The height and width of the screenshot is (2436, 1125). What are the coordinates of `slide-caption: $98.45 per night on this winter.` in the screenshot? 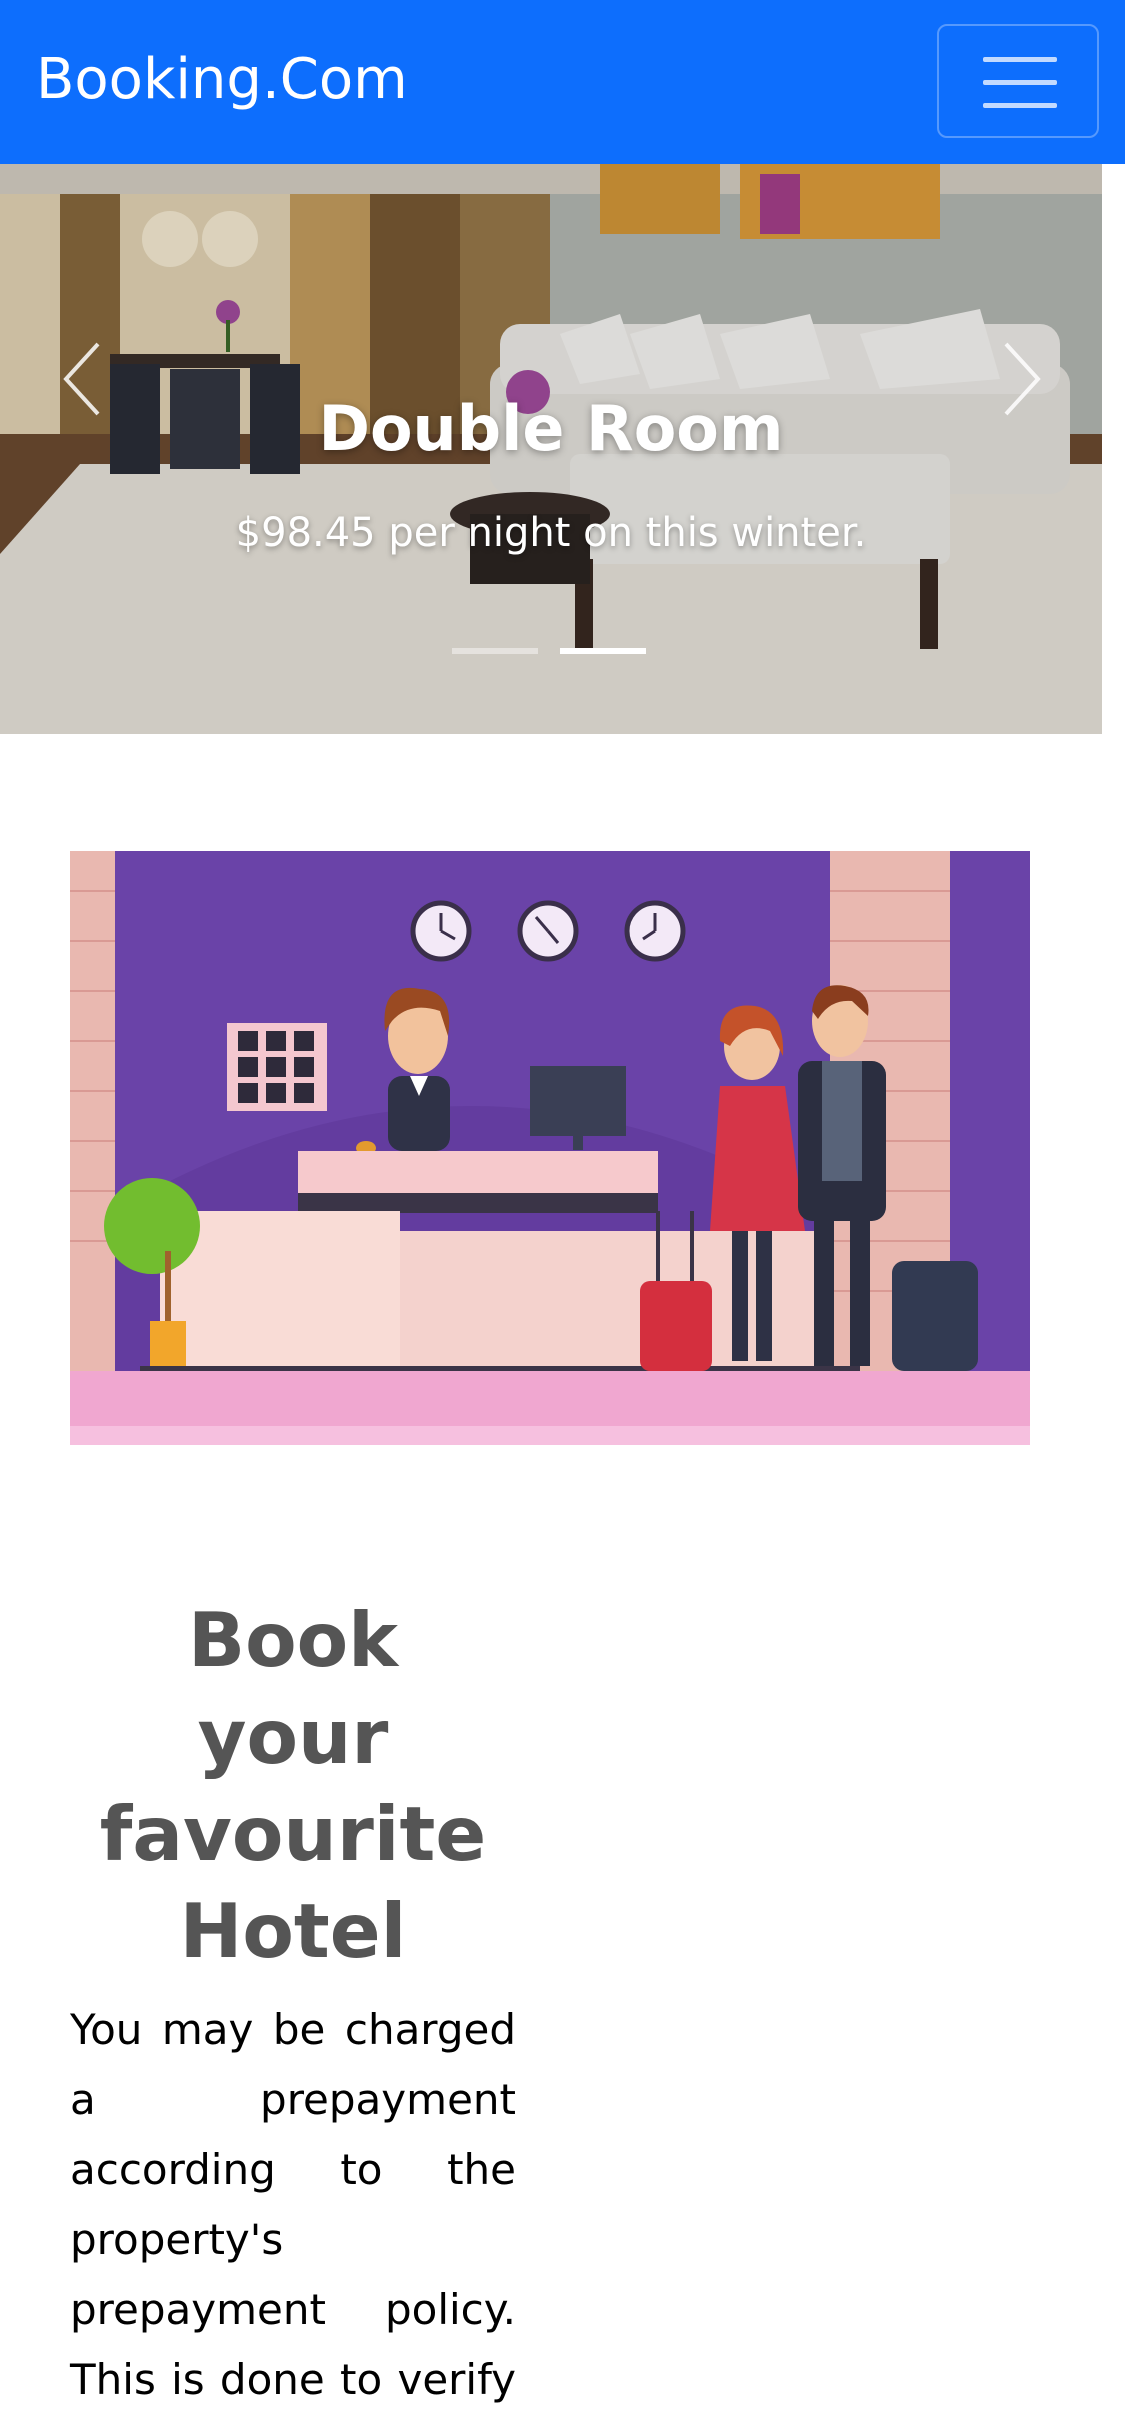 It's located at (551, 533).